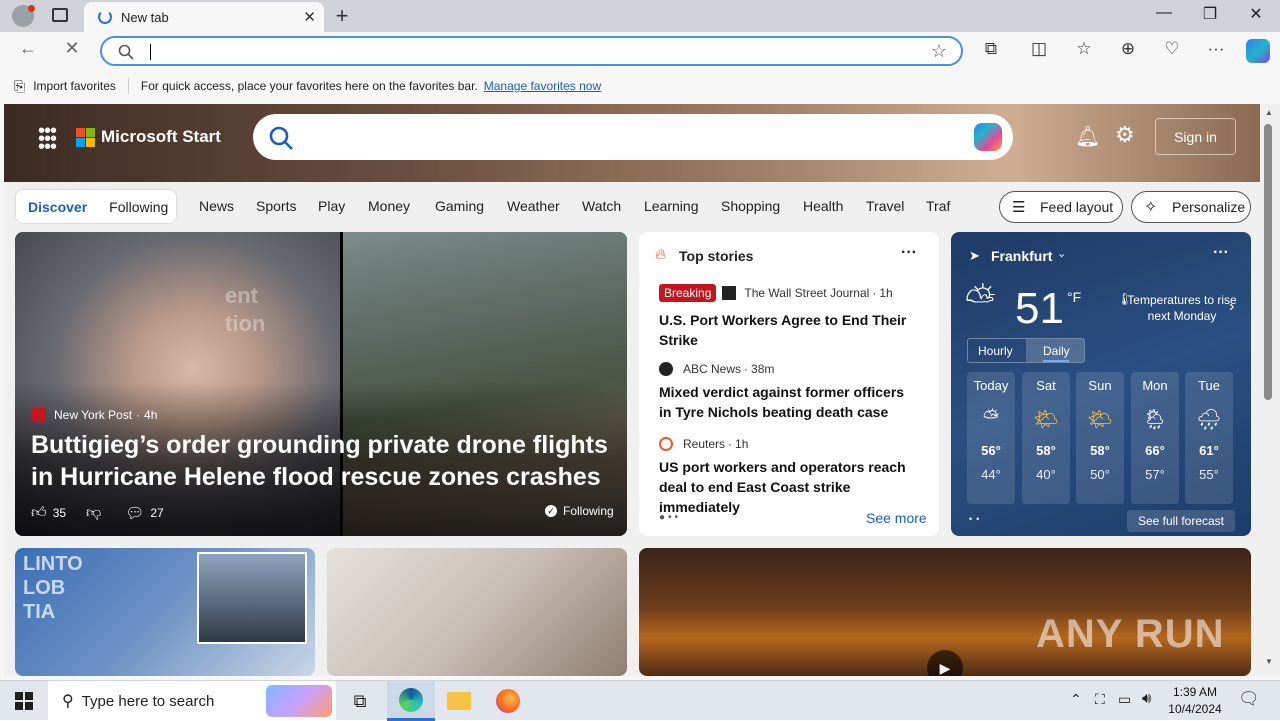 The width and height of the screenshot is (1280, 721). What do you see at coordinates (1182, 308) in the screenshot?
I see `weather-note: Temperatures to rise next Monday` at bounding box center [1182, 308].